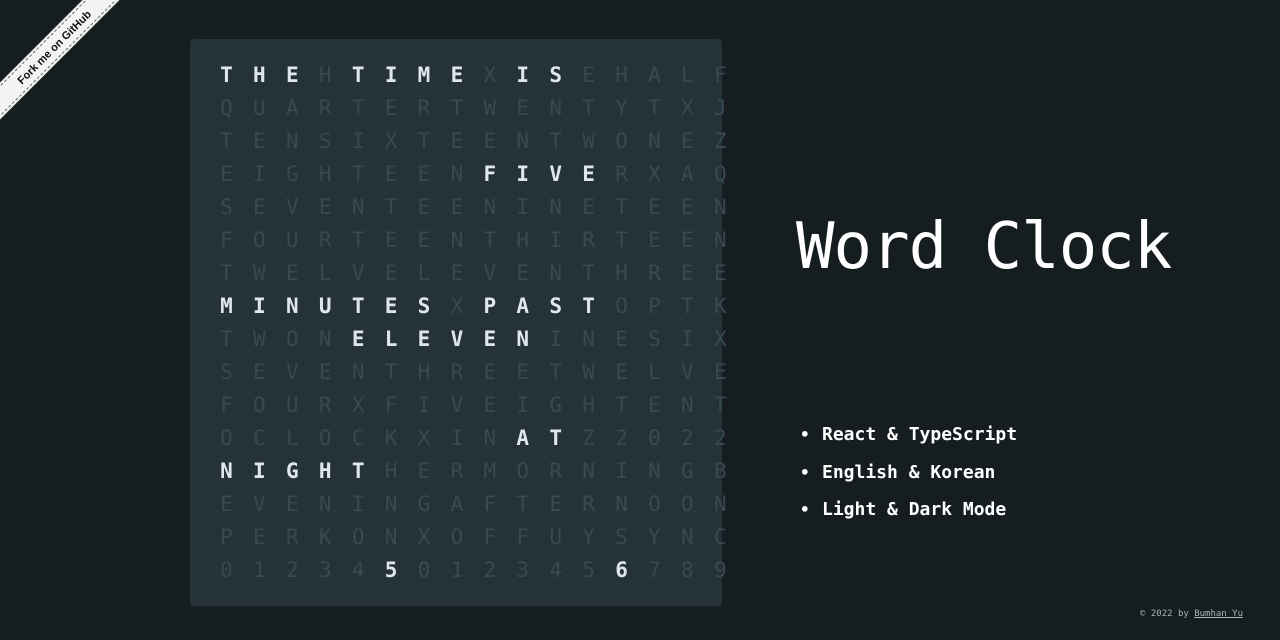  What do you see at coordinates (720, 141) in the screenshot?
I see `clock-letter: Z` at bounding box center [720, 141].